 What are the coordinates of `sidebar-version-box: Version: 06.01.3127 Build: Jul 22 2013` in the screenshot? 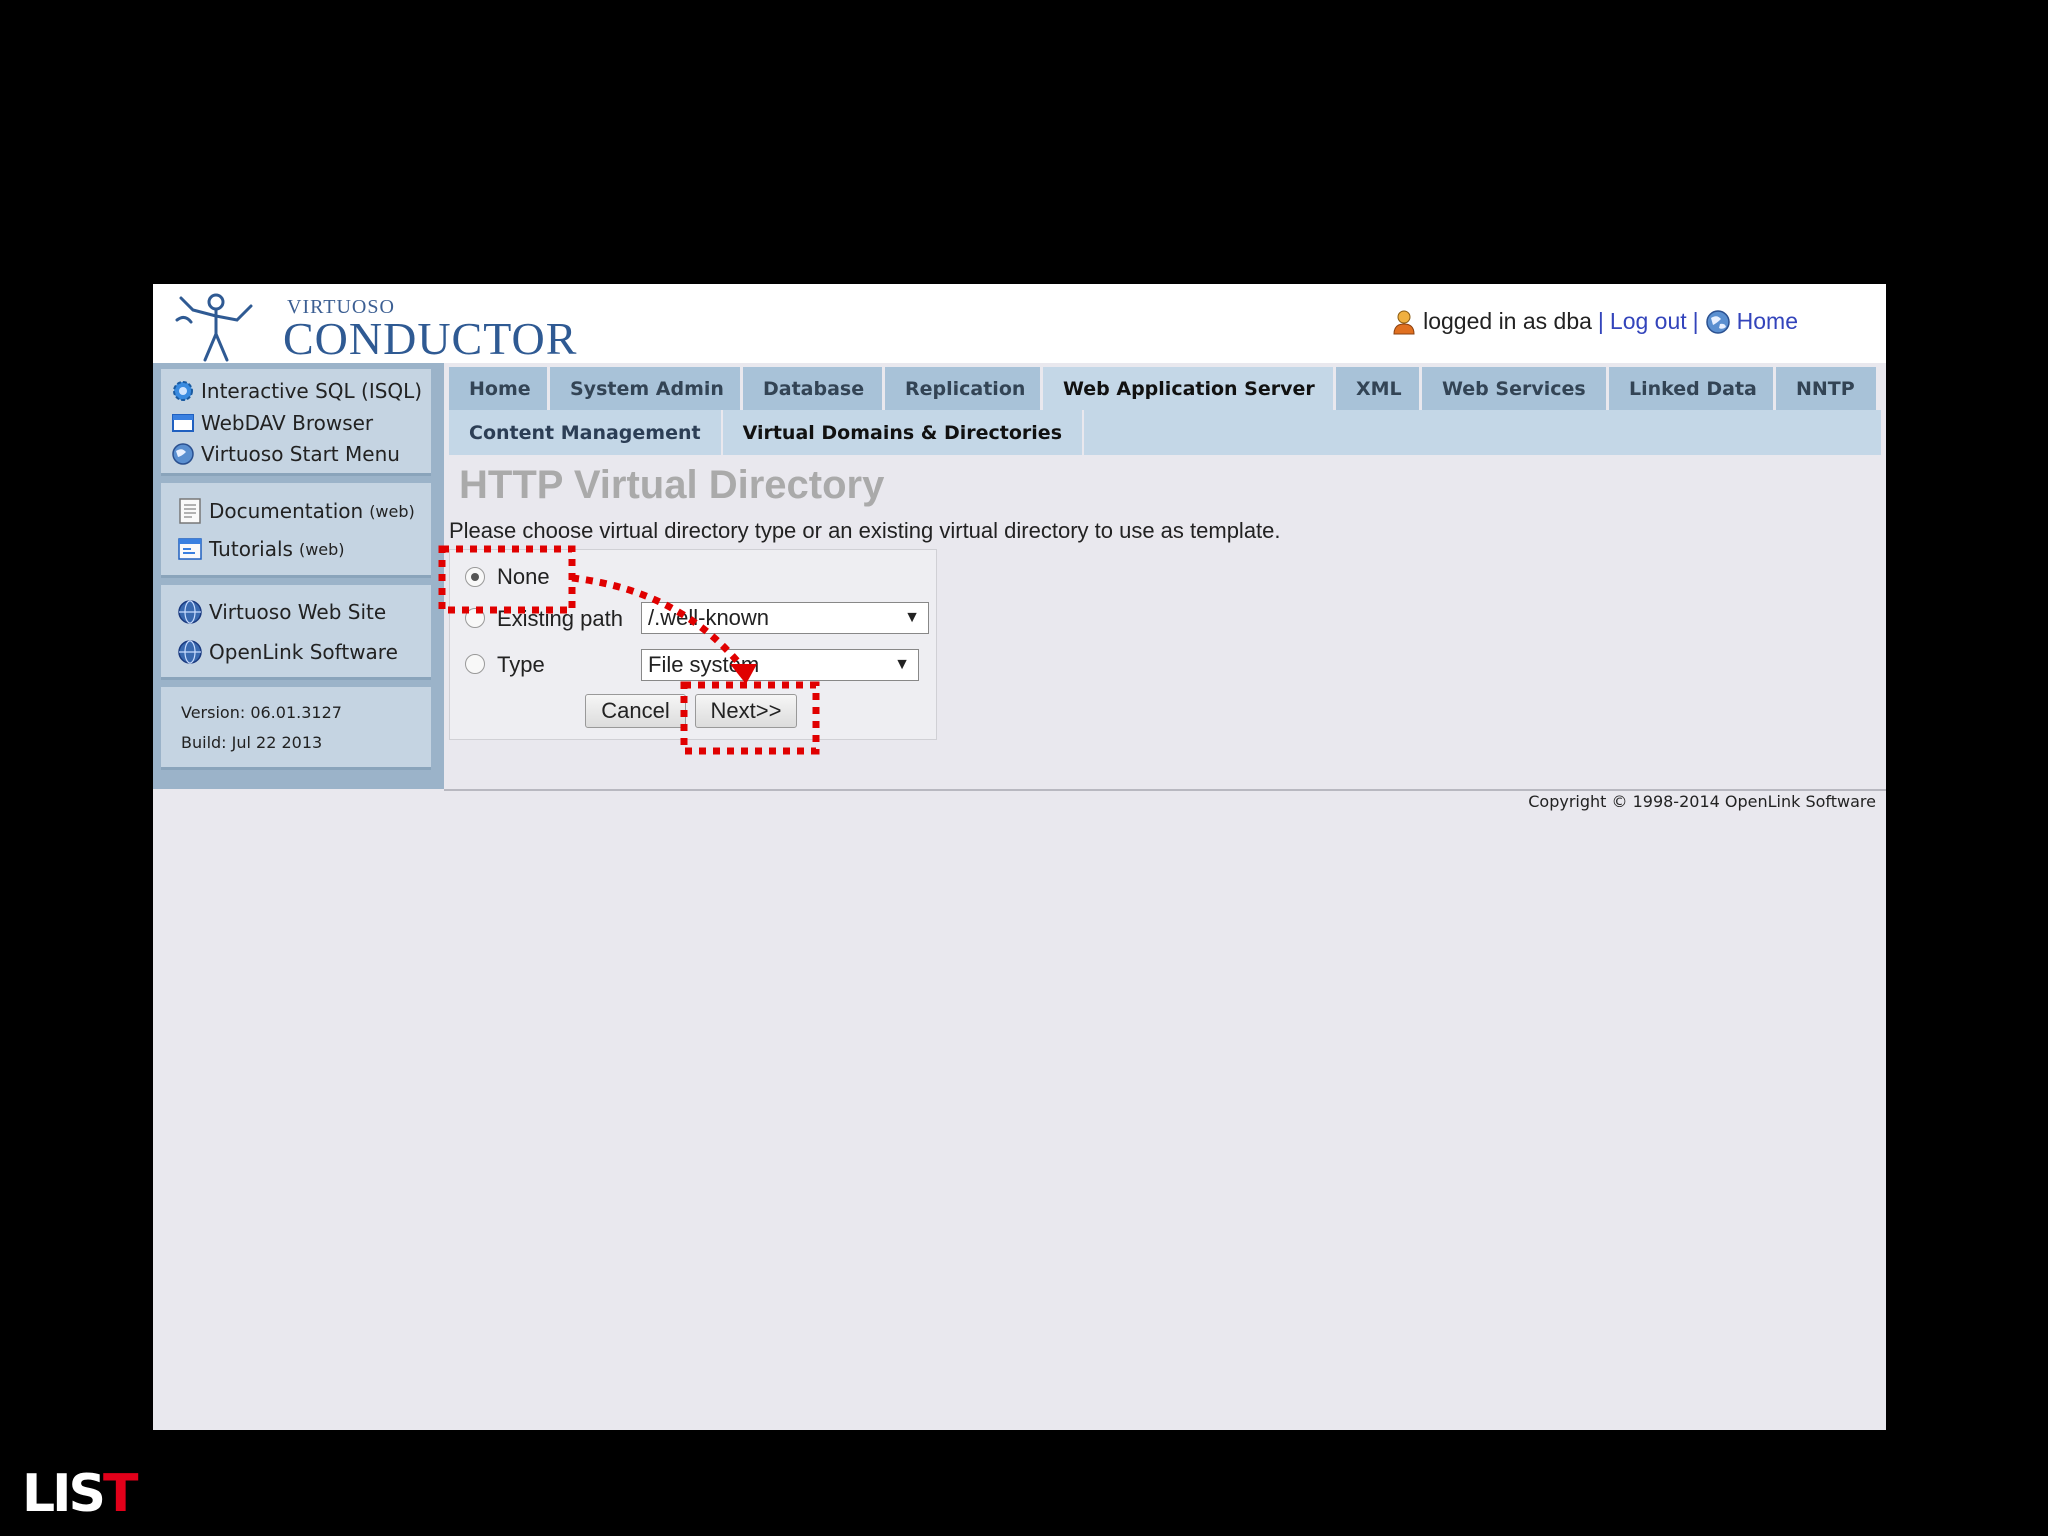 It's located at (296, 728).